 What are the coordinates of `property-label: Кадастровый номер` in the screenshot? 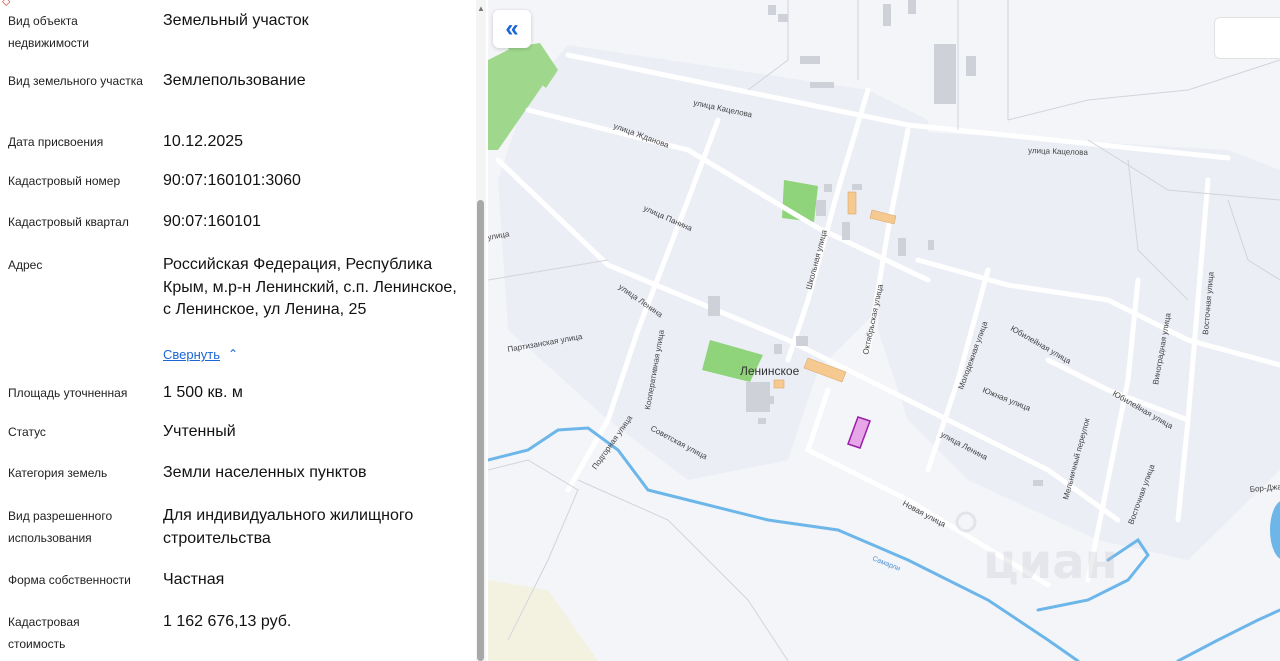 It's located at (64, 181).